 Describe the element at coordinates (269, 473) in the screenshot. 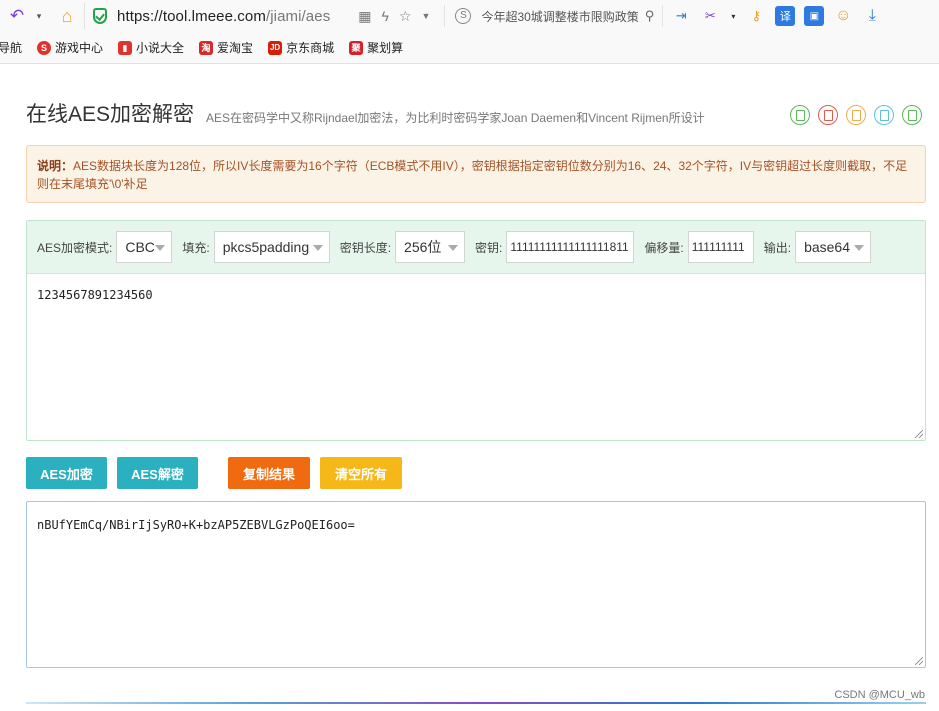

I see `copy-result-button: 复制结果` at that location.